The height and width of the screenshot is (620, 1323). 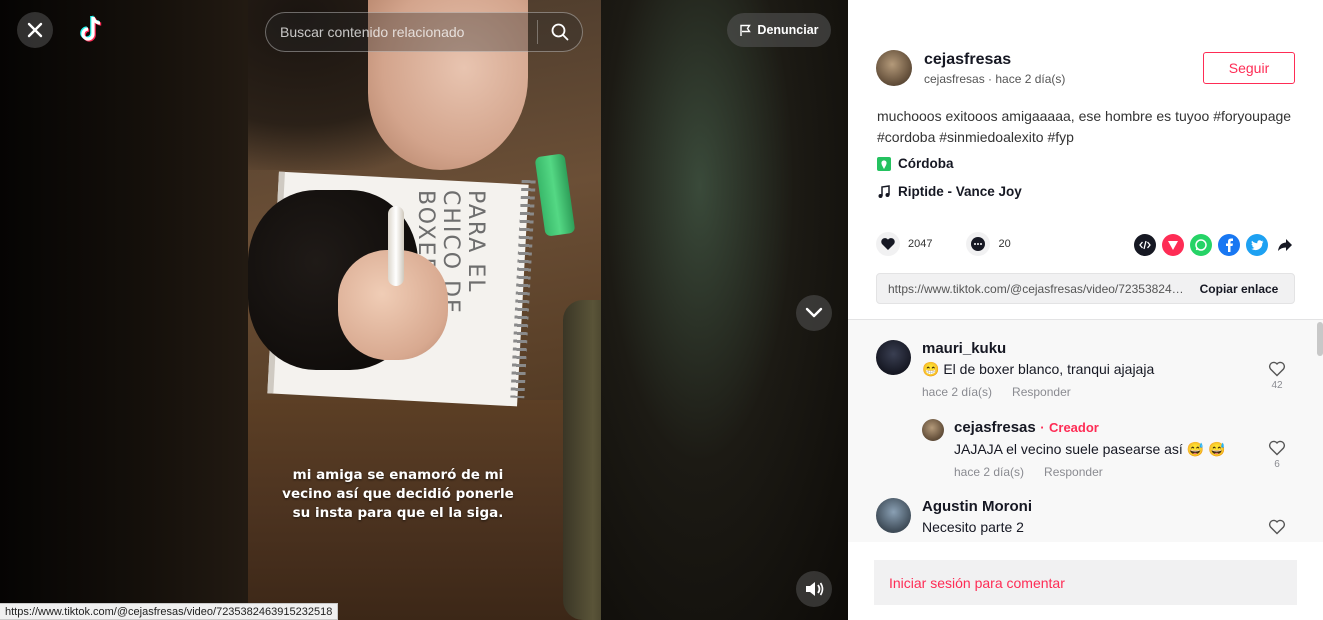 I want to click on author-avatar, so click(x=894, y=68).